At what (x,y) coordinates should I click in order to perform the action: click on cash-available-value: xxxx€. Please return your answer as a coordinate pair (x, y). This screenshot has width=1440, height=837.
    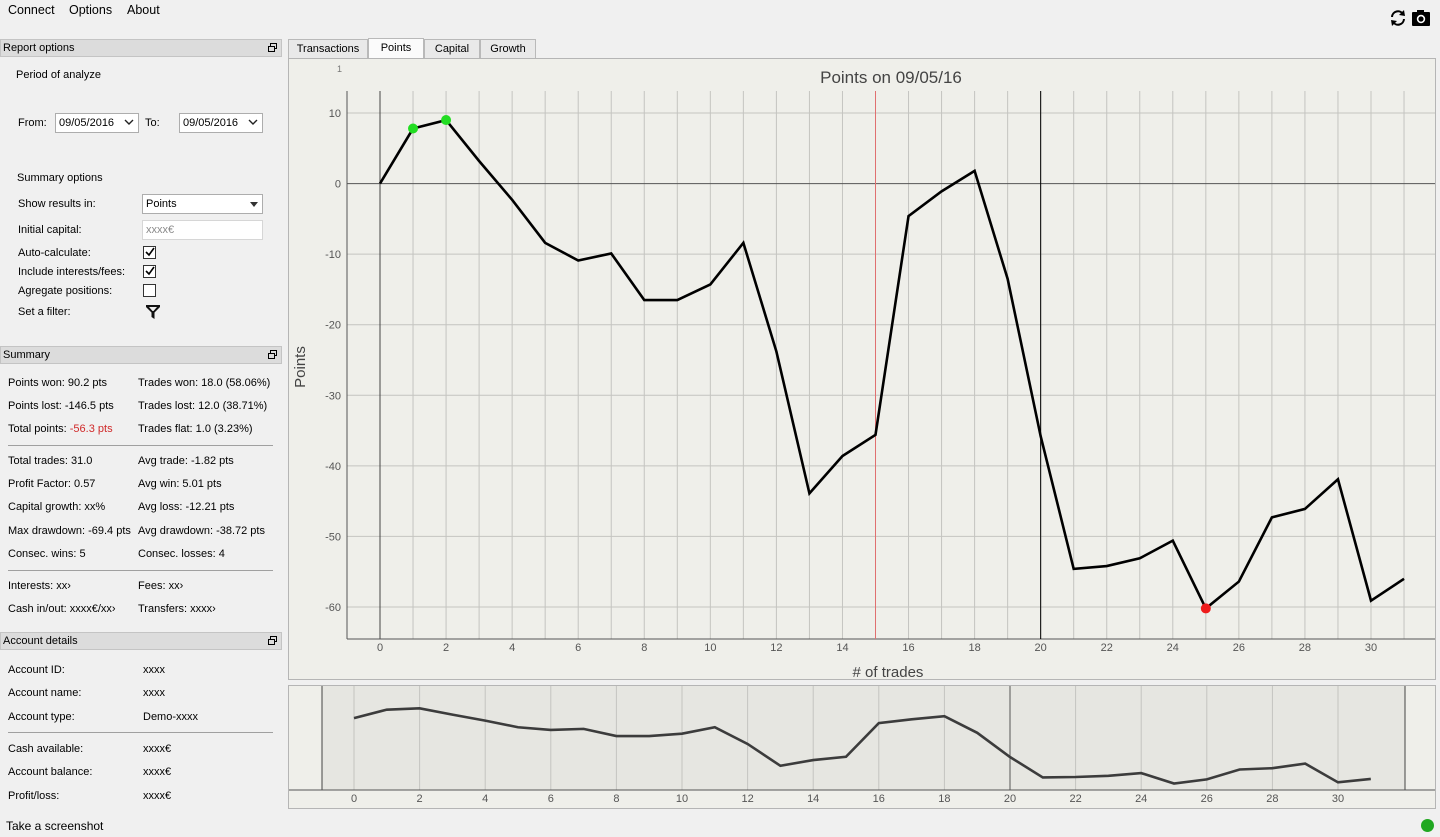
    Looking at the image, I should click on (157, 749).